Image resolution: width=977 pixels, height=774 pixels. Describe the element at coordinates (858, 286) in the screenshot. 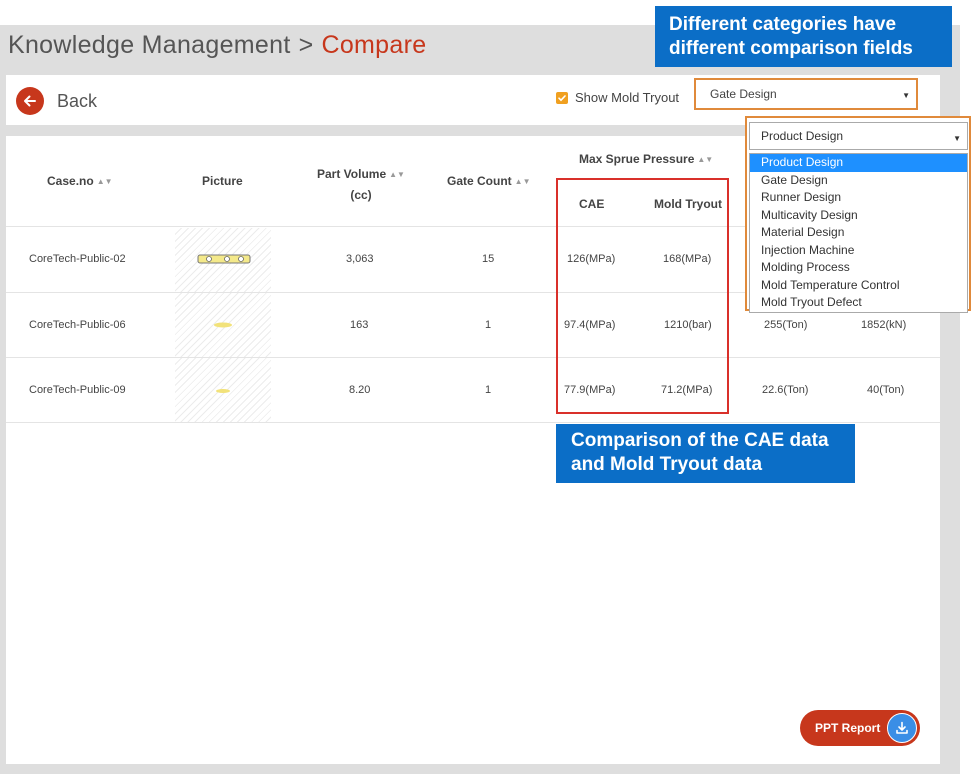

I see `dropdown-option-mold-temperature-control: Mold Temperature Control` at that location.